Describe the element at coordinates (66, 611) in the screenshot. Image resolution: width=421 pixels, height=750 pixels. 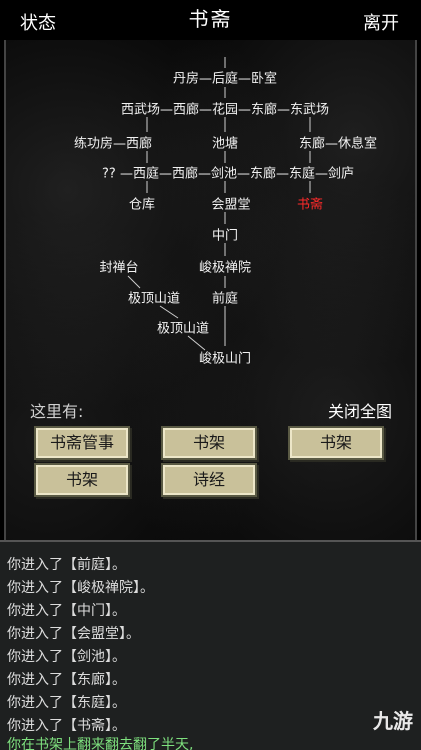
I see `log-line: 你进入了【中门】。` at that location.